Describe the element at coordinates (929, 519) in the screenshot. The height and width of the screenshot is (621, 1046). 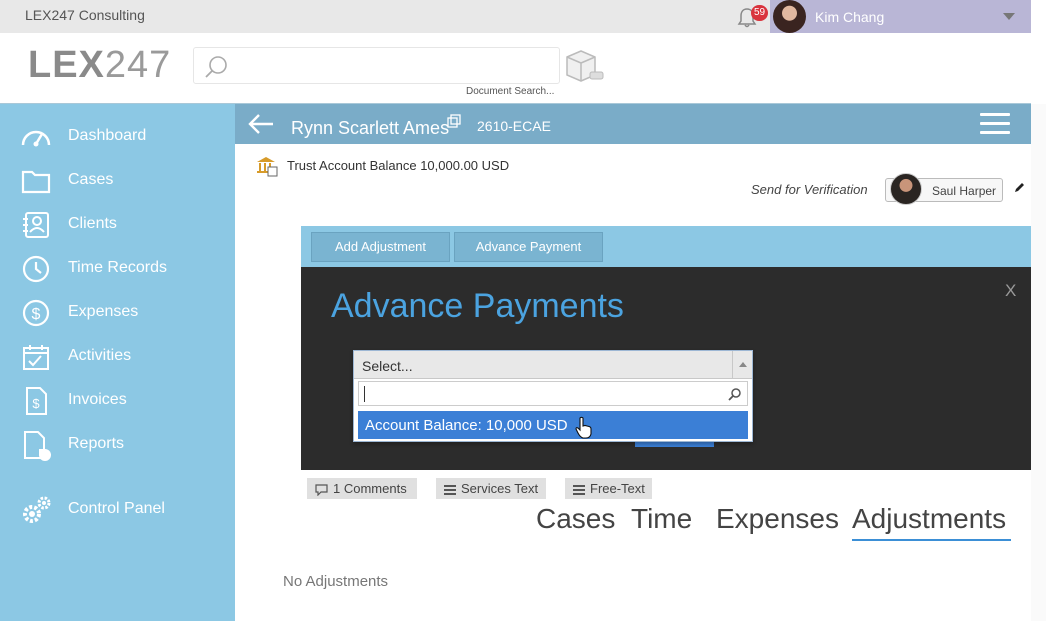
I see `tab-adjustments: Adjustments` at that location.